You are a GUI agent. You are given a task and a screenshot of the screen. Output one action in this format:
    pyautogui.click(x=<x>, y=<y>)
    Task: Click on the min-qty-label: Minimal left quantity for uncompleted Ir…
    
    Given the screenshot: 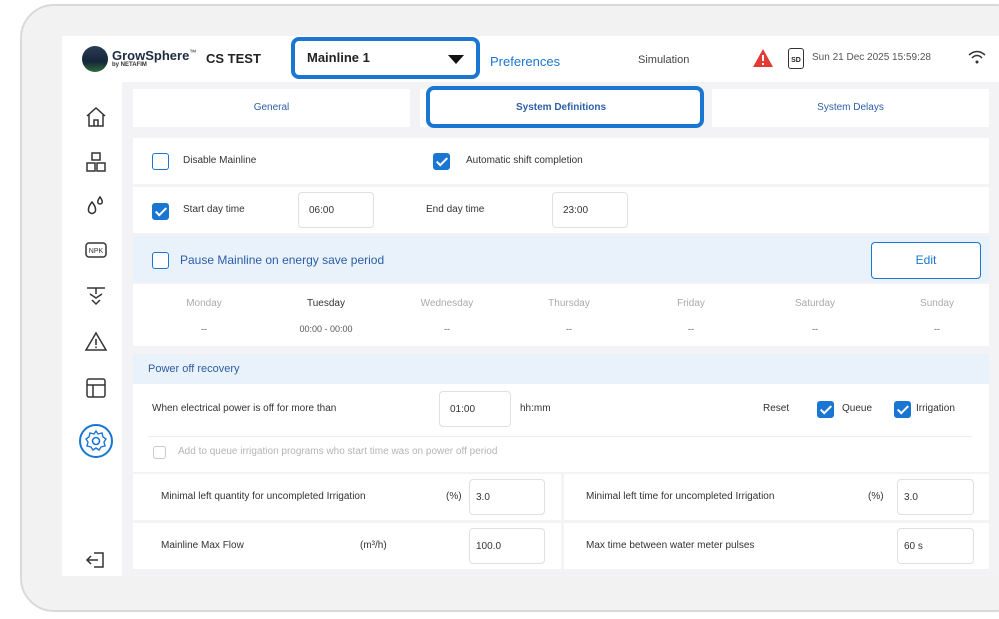 What is the action you would take?
    pyautogui.click(x=263, y=496)
    